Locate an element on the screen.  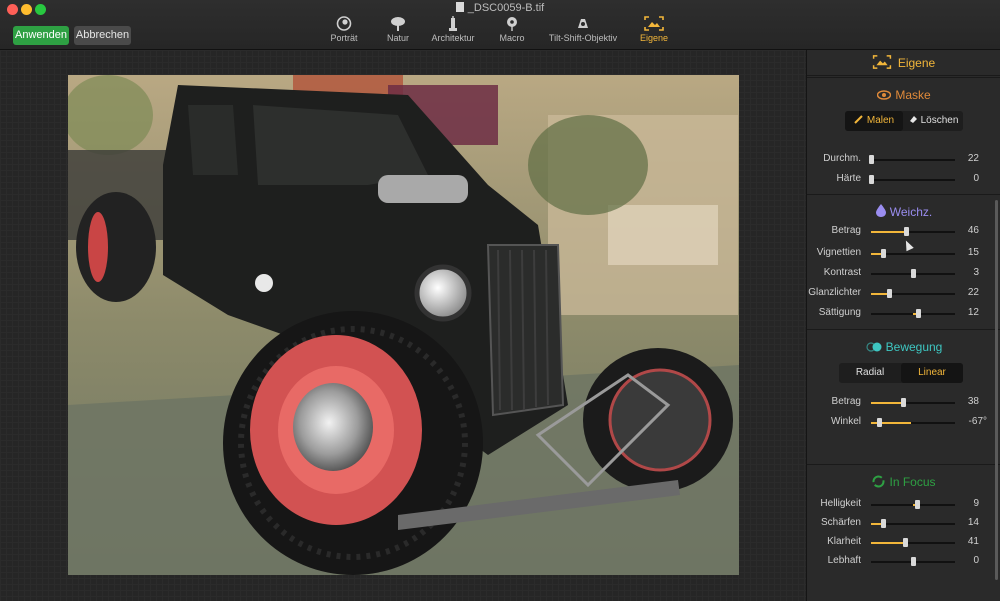
portrait-icon is located at coordinates (344, 23).